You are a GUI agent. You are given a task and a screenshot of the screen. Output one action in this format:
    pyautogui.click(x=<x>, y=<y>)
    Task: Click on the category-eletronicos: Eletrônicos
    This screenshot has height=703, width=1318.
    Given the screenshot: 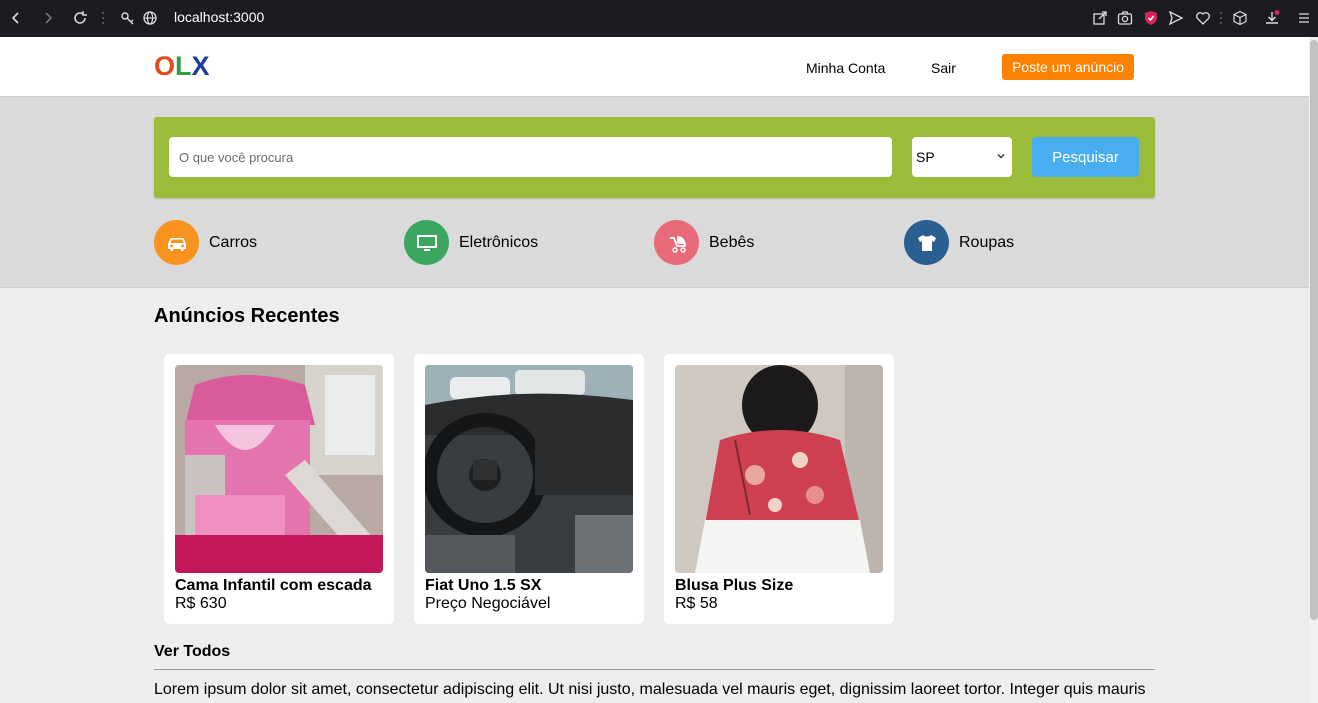 What is the action you would take?
    pyautogui.click(x=471, y=242)
    